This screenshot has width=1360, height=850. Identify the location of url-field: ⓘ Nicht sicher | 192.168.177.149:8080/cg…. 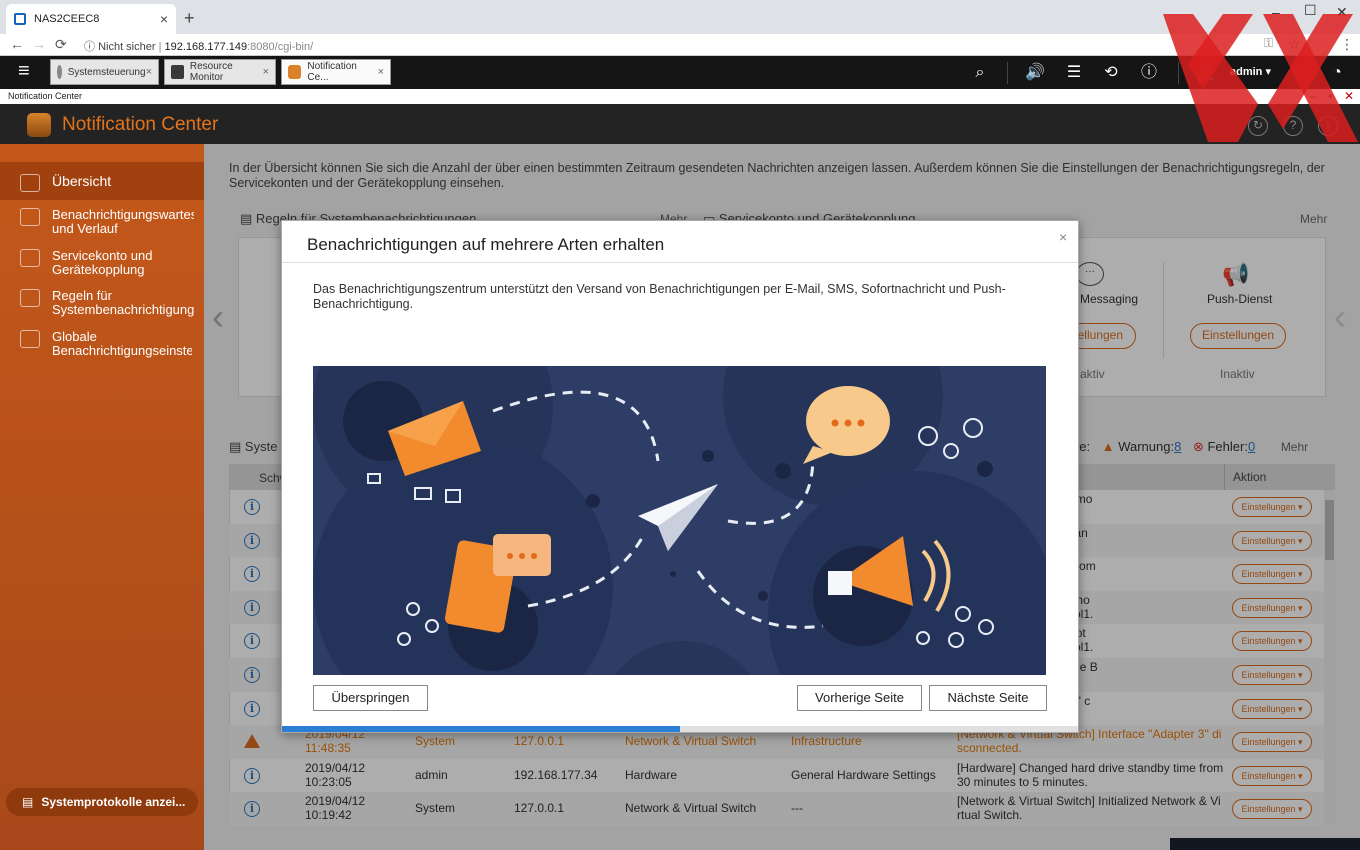
(198, 46).